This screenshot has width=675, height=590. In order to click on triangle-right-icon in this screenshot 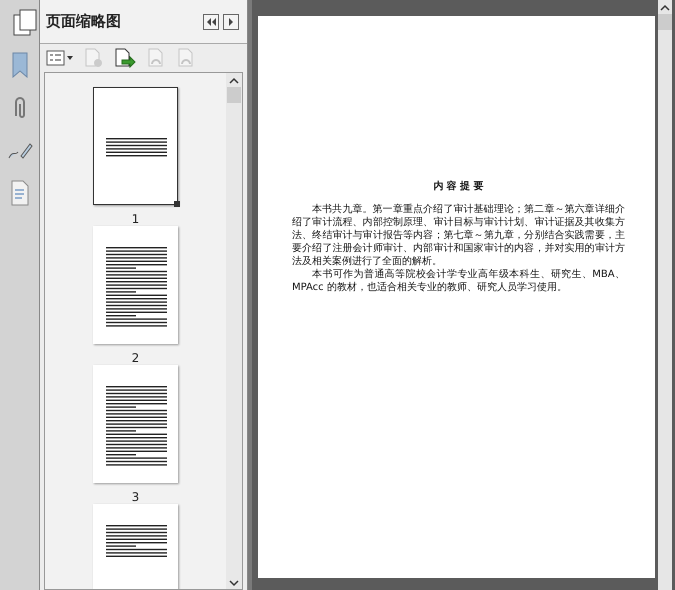, I will do `click(231, 22)`.